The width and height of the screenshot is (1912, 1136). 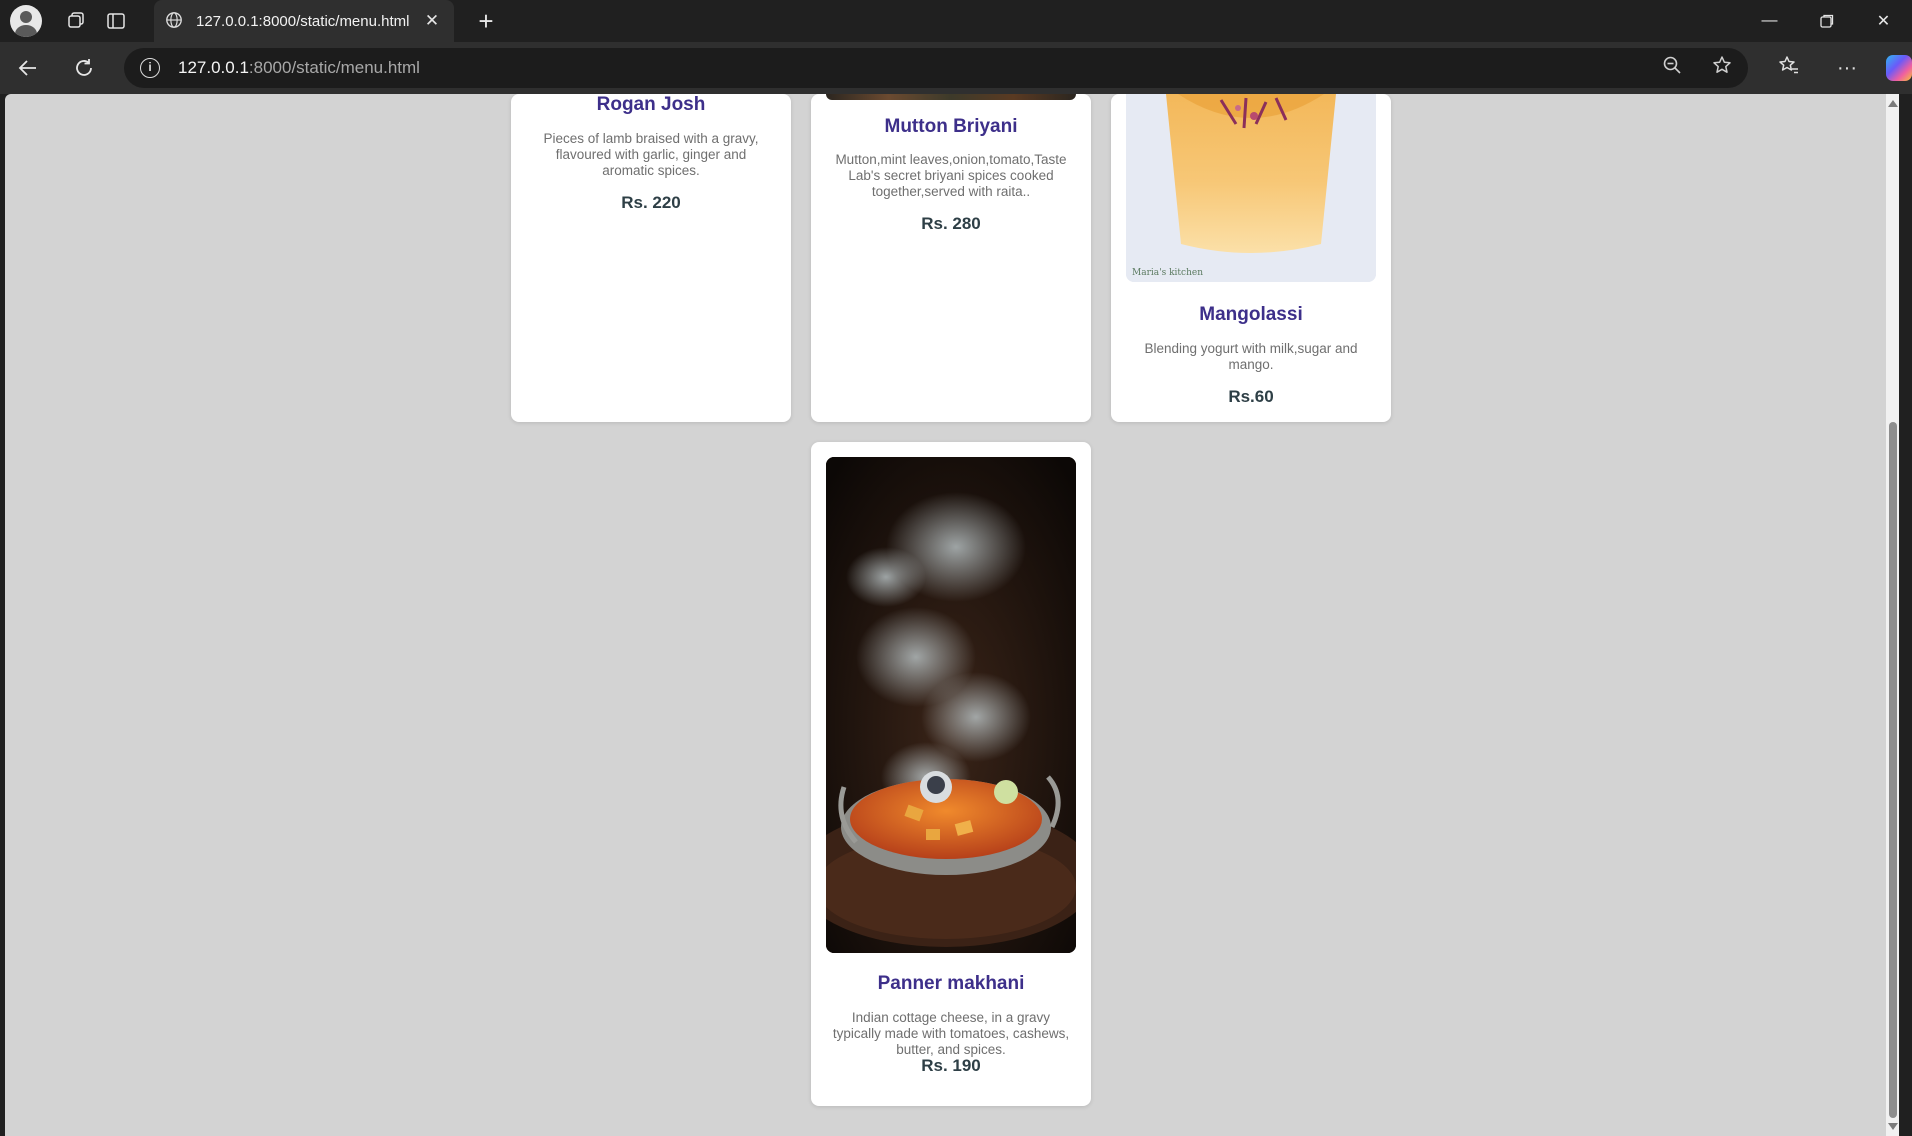 What do you see at coordinates (1893, 103) in the screenshot?
I see `scroll-up-arrow-icon` at bounding box center [1893, 103].